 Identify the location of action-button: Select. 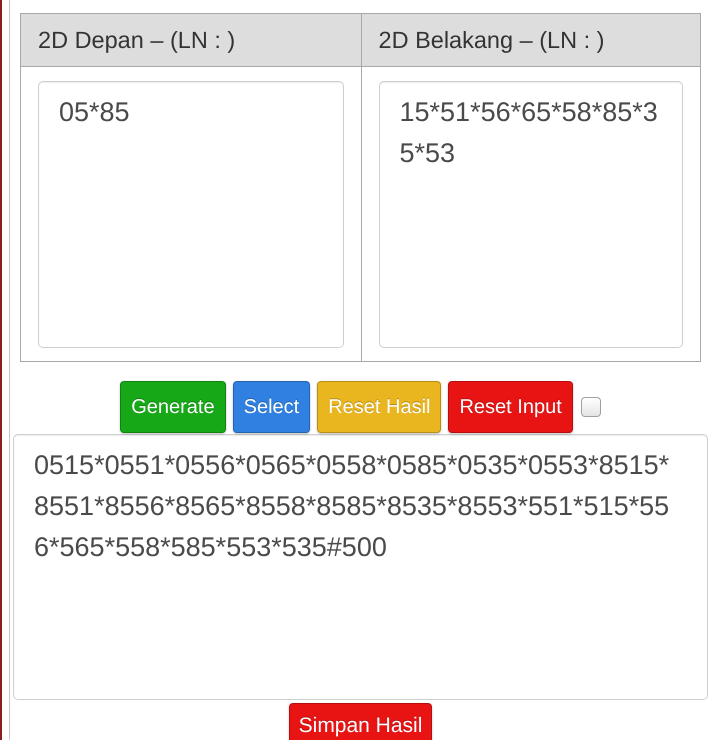
(271, 407).